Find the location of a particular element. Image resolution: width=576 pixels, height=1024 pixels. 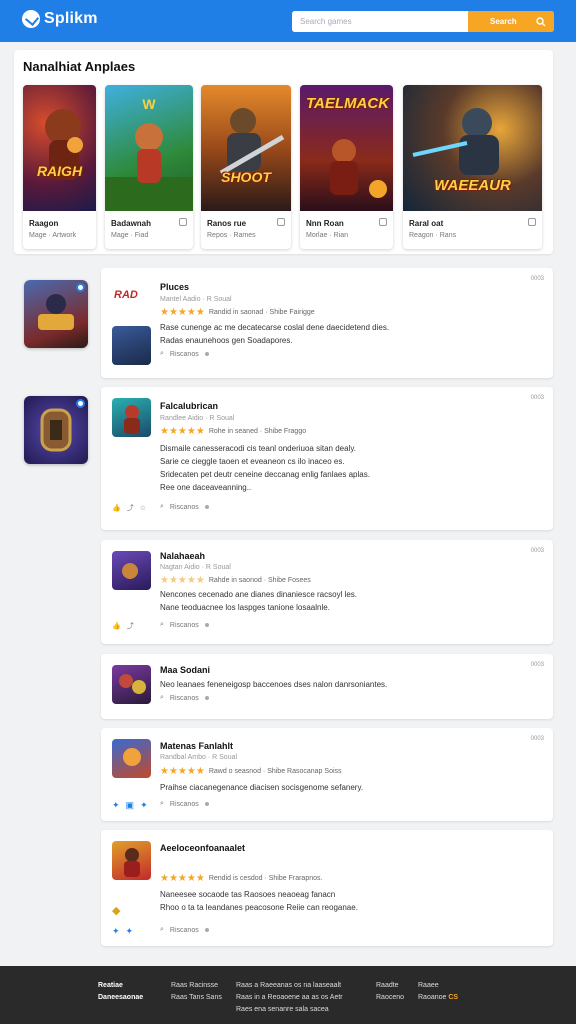

footer-link: Reatiae is located at coordinates (110, 985).